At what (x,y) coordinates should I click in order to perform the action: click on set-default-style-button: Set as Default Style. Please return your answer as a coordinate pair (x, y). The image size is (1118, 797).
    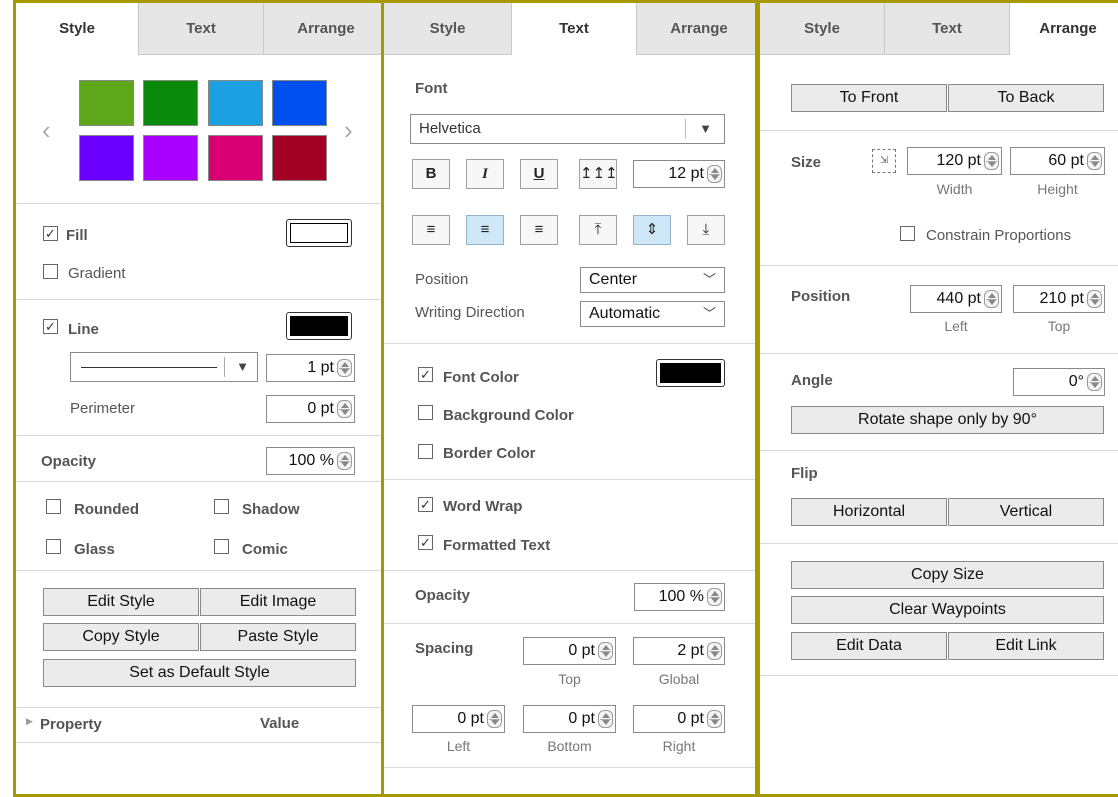
    Looking at the image, I should click on (199, 673).